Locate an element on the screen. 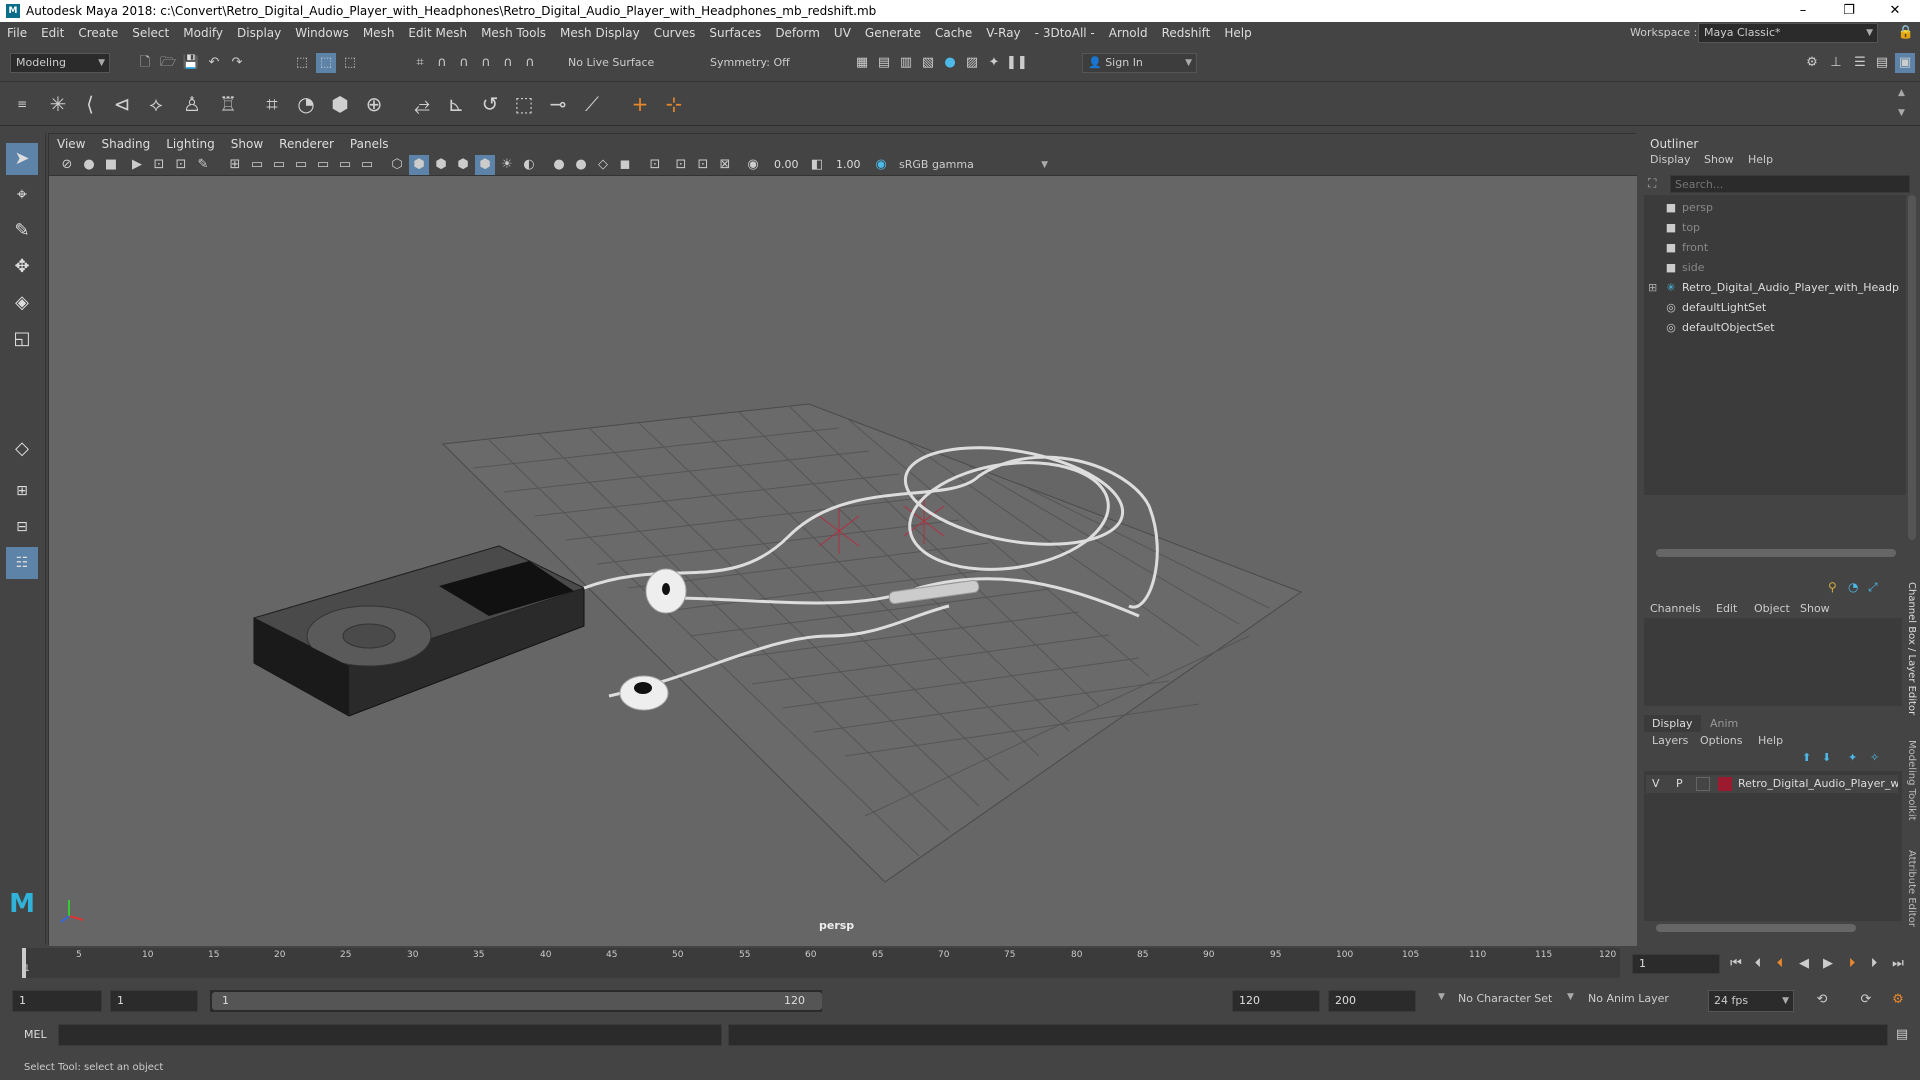 Image resolution: width=1920 pixels, height=1080 pixels. play-forwards-icon: ▶ is located at coordinates (1828, 964).